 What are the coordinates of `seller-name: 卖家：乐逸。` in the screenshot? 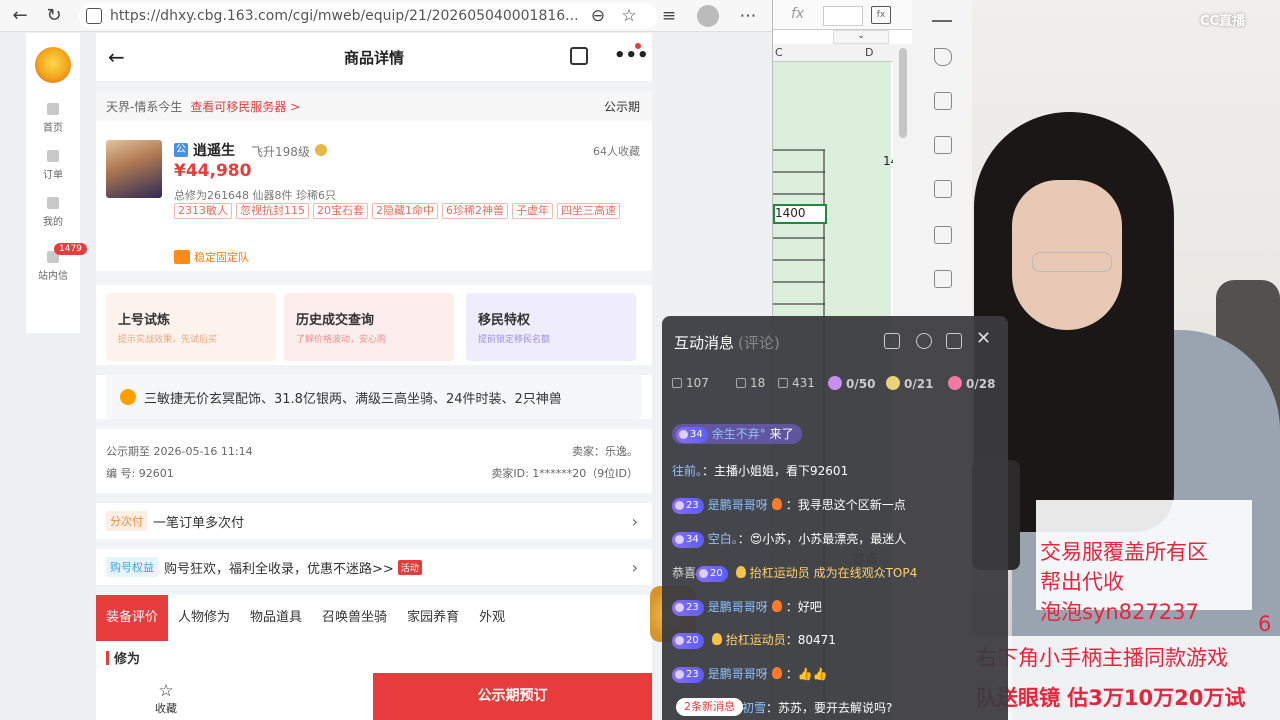 It's located at (605, 451).